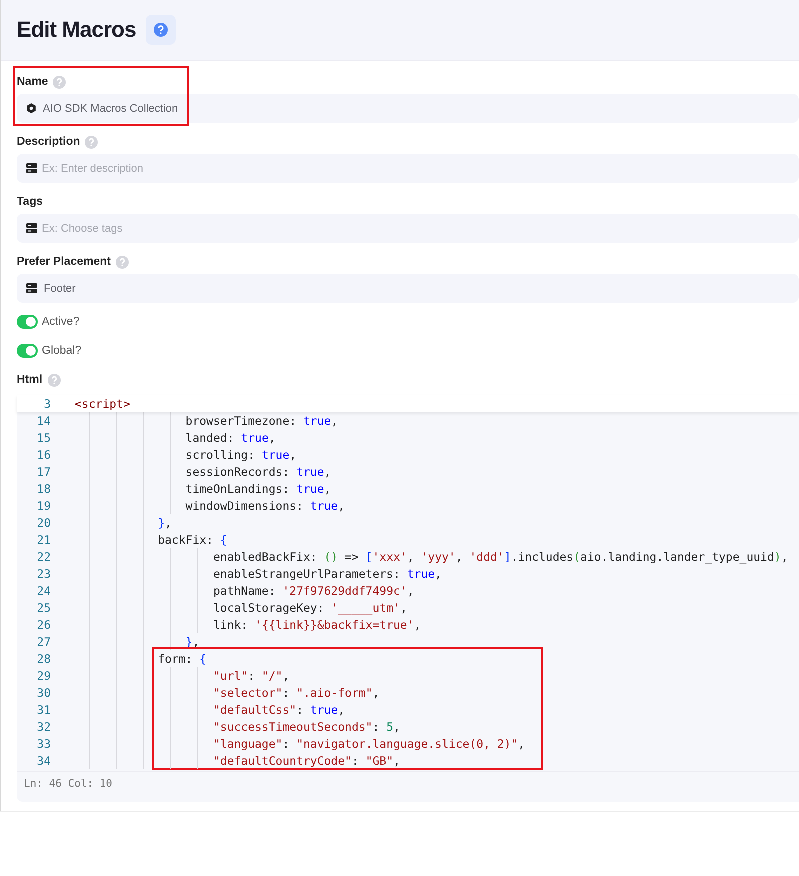 The image size is (799, 876). Describe the element at coordinates (43, 437) in the screenshot. I see `line-number: 15` at that location.